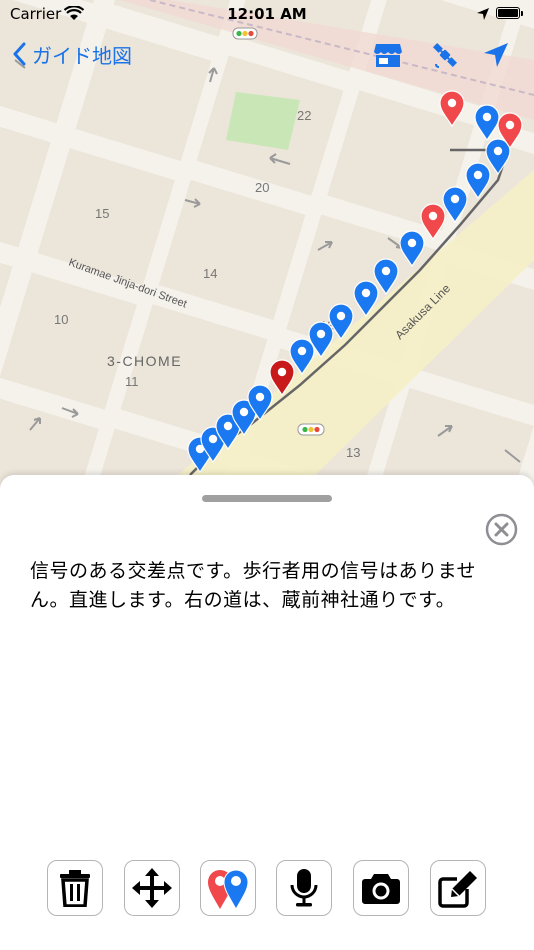 Image resolution: width=534 pixels, height=950 pixels. What do you see at coordinates (267, 54) in the screenshot?
I see `nav-bar: ガイド地図` at bounding box center [267, 54].